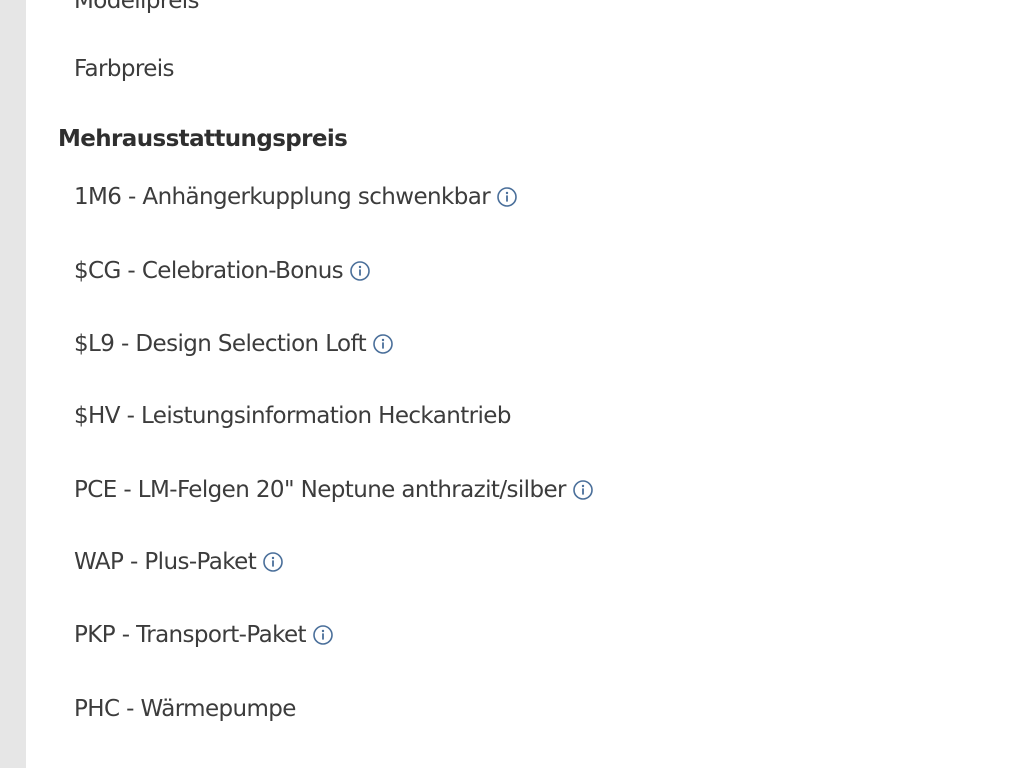 The width and height of the screenshot is (1024, 768). What do you see at coordinates (282, 197) in the screenshot?
I see `equipment-item-label: 1M6 - Anhängerkupplung schwenkbar` at bounding box center [282, 197].